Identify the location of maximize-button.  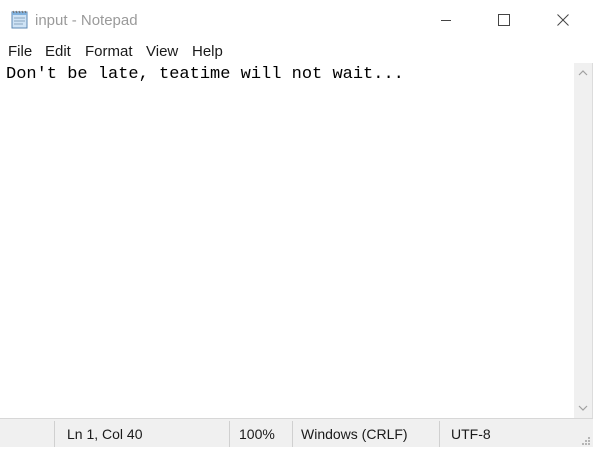
(504, 20).